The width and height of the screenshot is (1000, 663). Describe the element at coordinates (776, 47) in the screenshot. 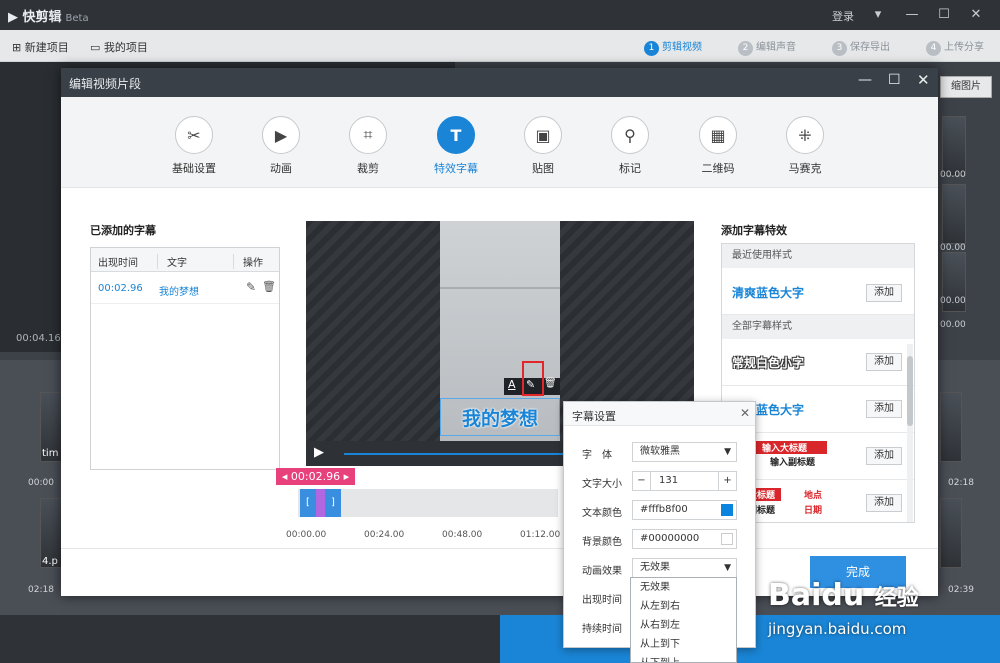

I see `step-label: 编辑声音` at that location.